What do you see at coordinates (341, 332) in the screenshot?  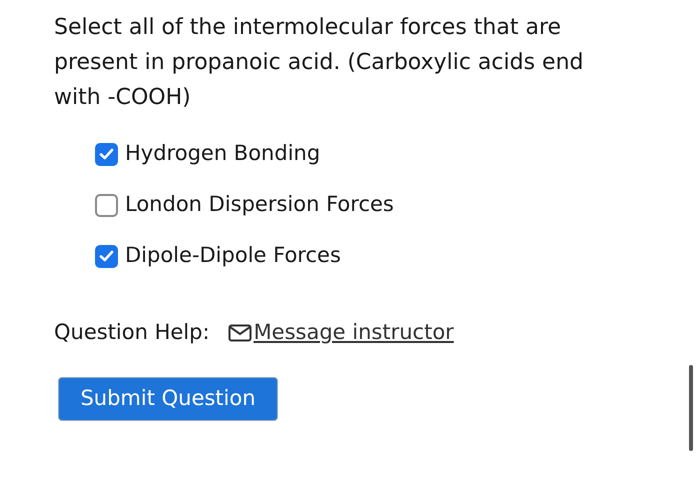 I see `message-instructor-link: Message instructor` at bounding box center [341, 332].